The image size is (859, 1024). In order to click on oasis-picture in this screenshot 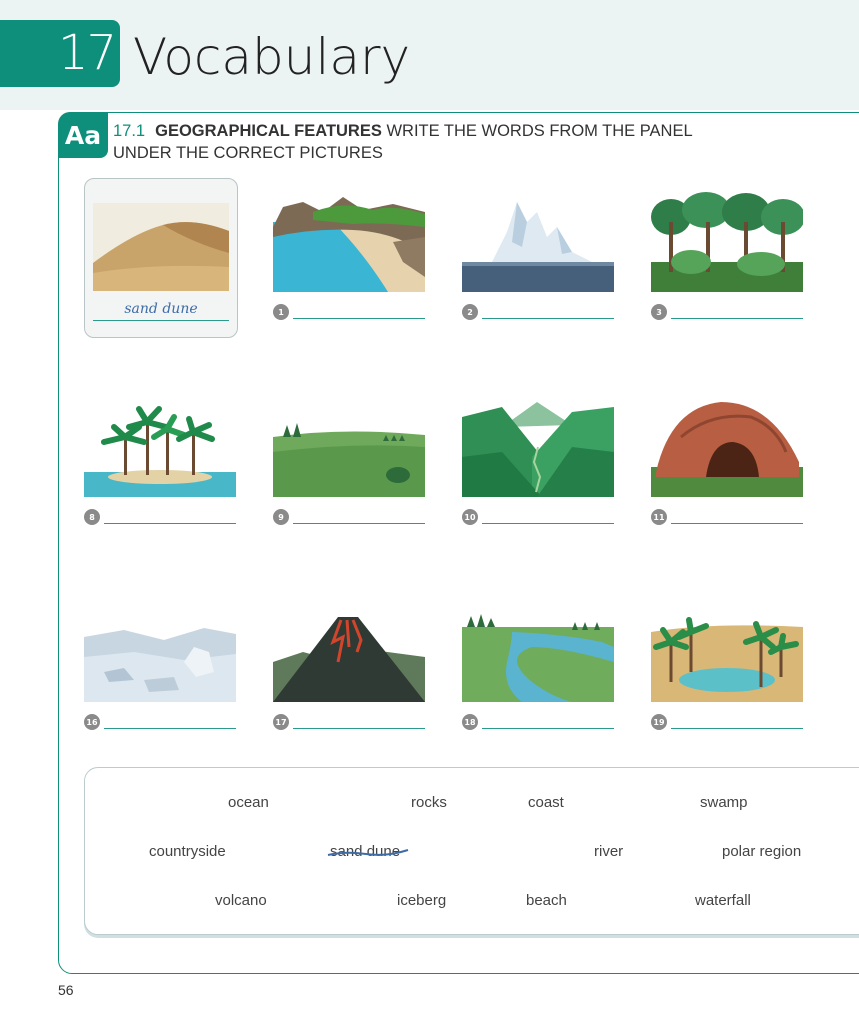, I will do `click(727, 652)`.